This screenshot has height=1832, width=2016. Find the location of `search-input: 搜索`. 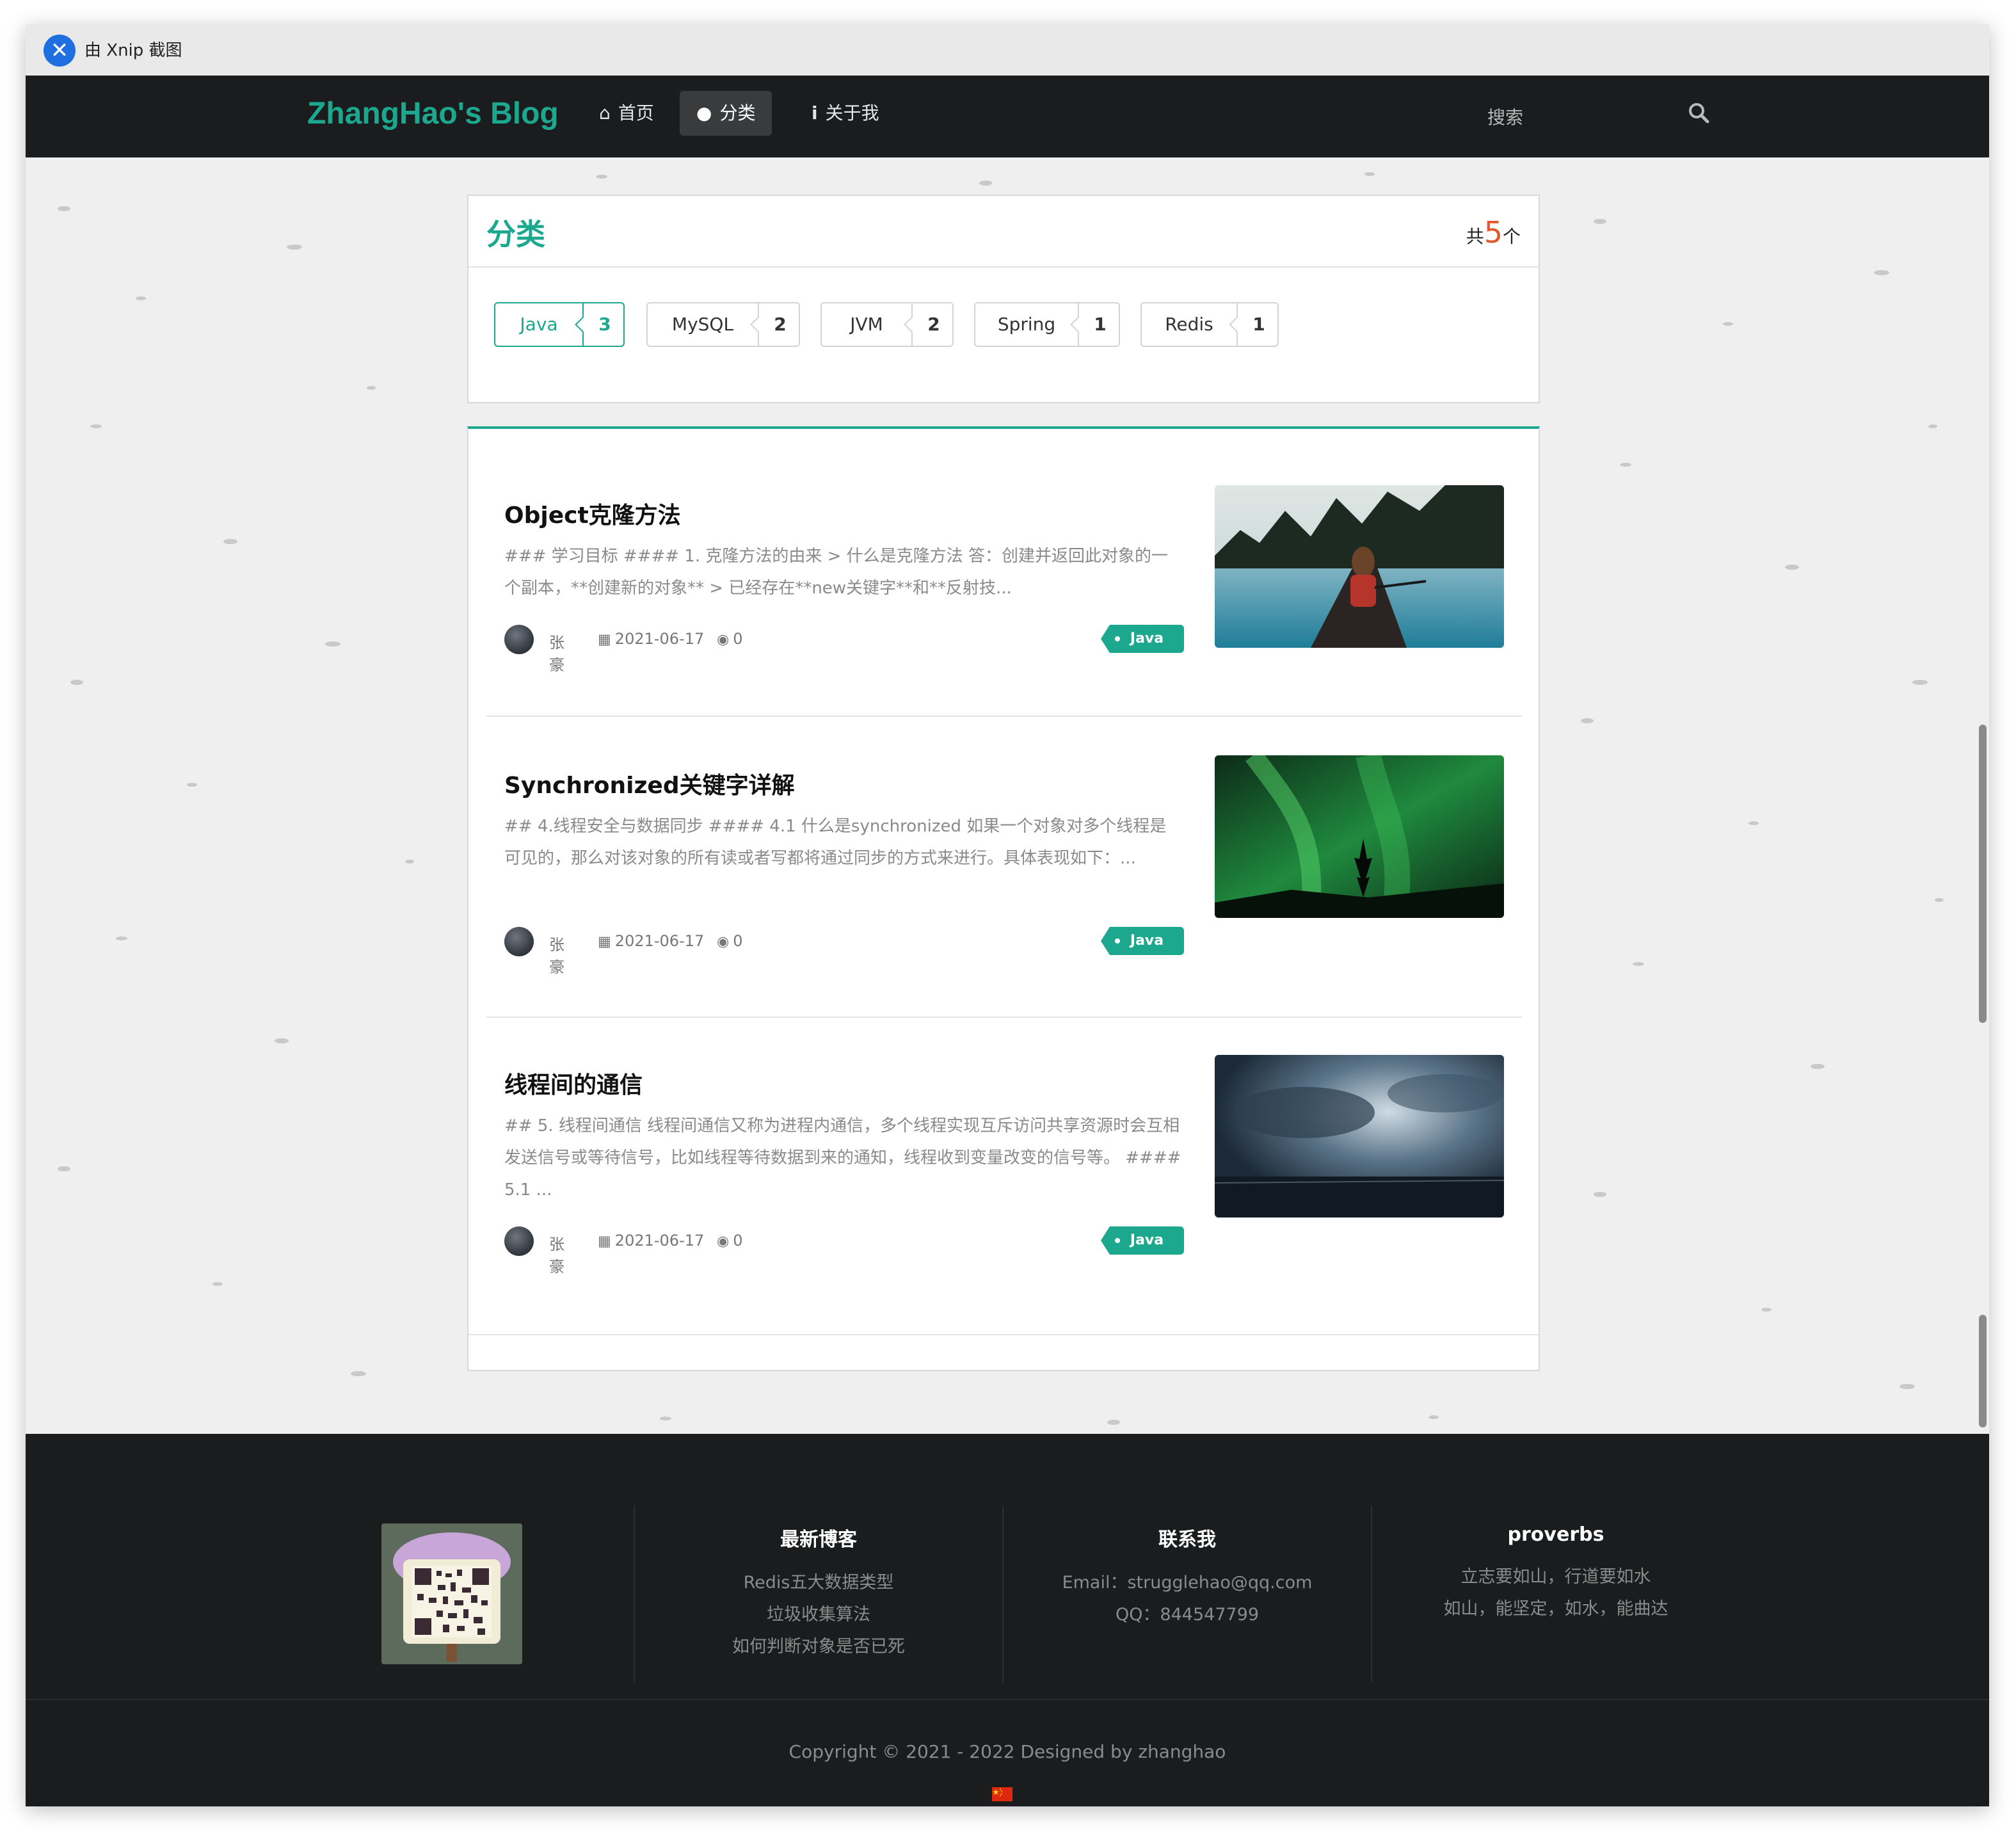

search-input: 搜索 is located at coordinates (1505, 116).